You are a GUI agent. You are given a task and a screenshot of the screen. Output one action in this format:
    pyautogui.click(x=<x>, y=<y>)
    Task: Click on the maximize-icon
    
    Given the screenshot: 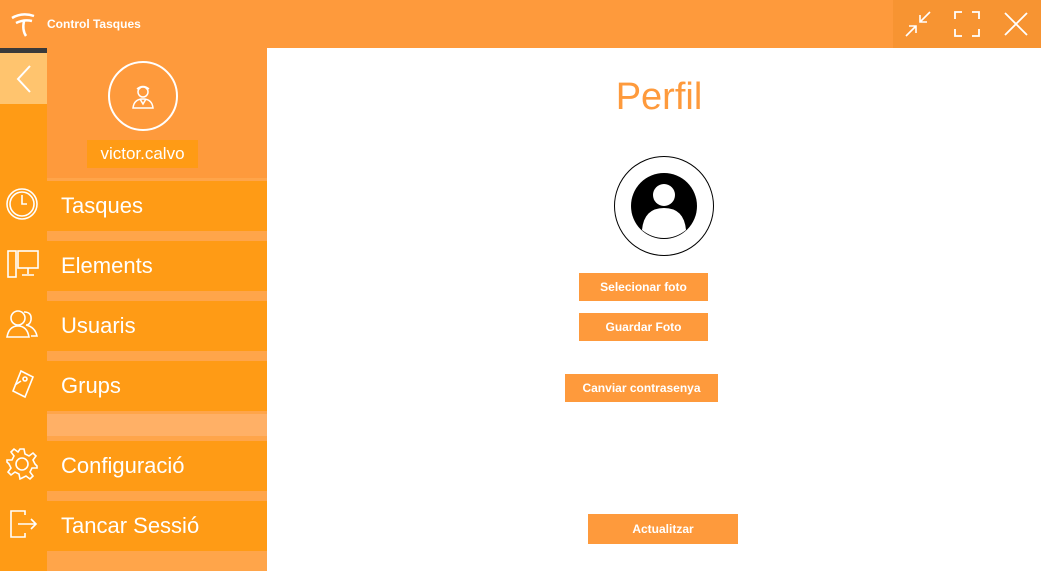 What is the action you would take?
    pyautogui.click(x=966, y=24)
    